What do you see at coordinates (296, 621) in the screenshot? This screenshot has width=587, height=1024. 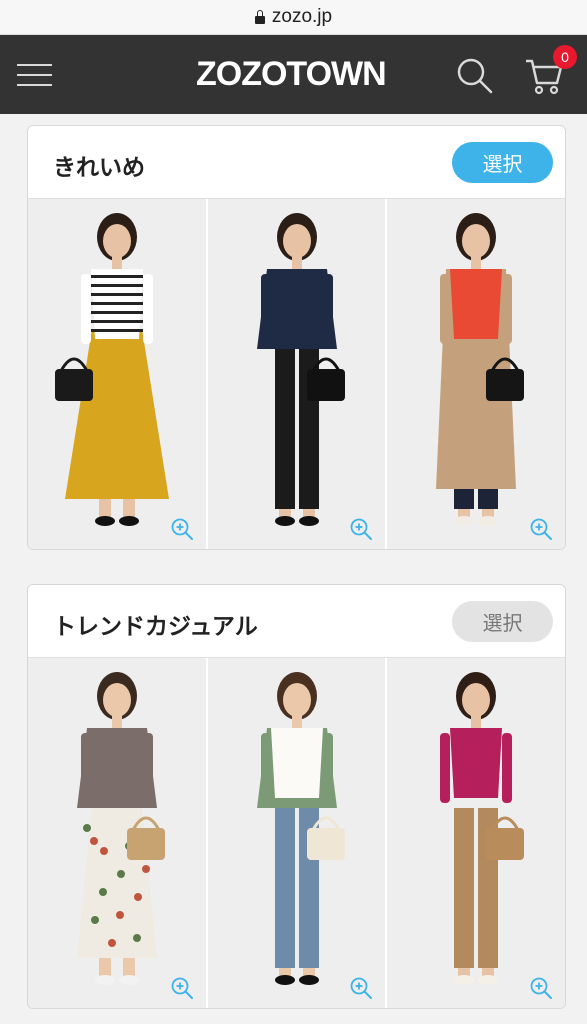 I see `card-header: トレンドカジュアル 選択` at bounding box center [296, 621].